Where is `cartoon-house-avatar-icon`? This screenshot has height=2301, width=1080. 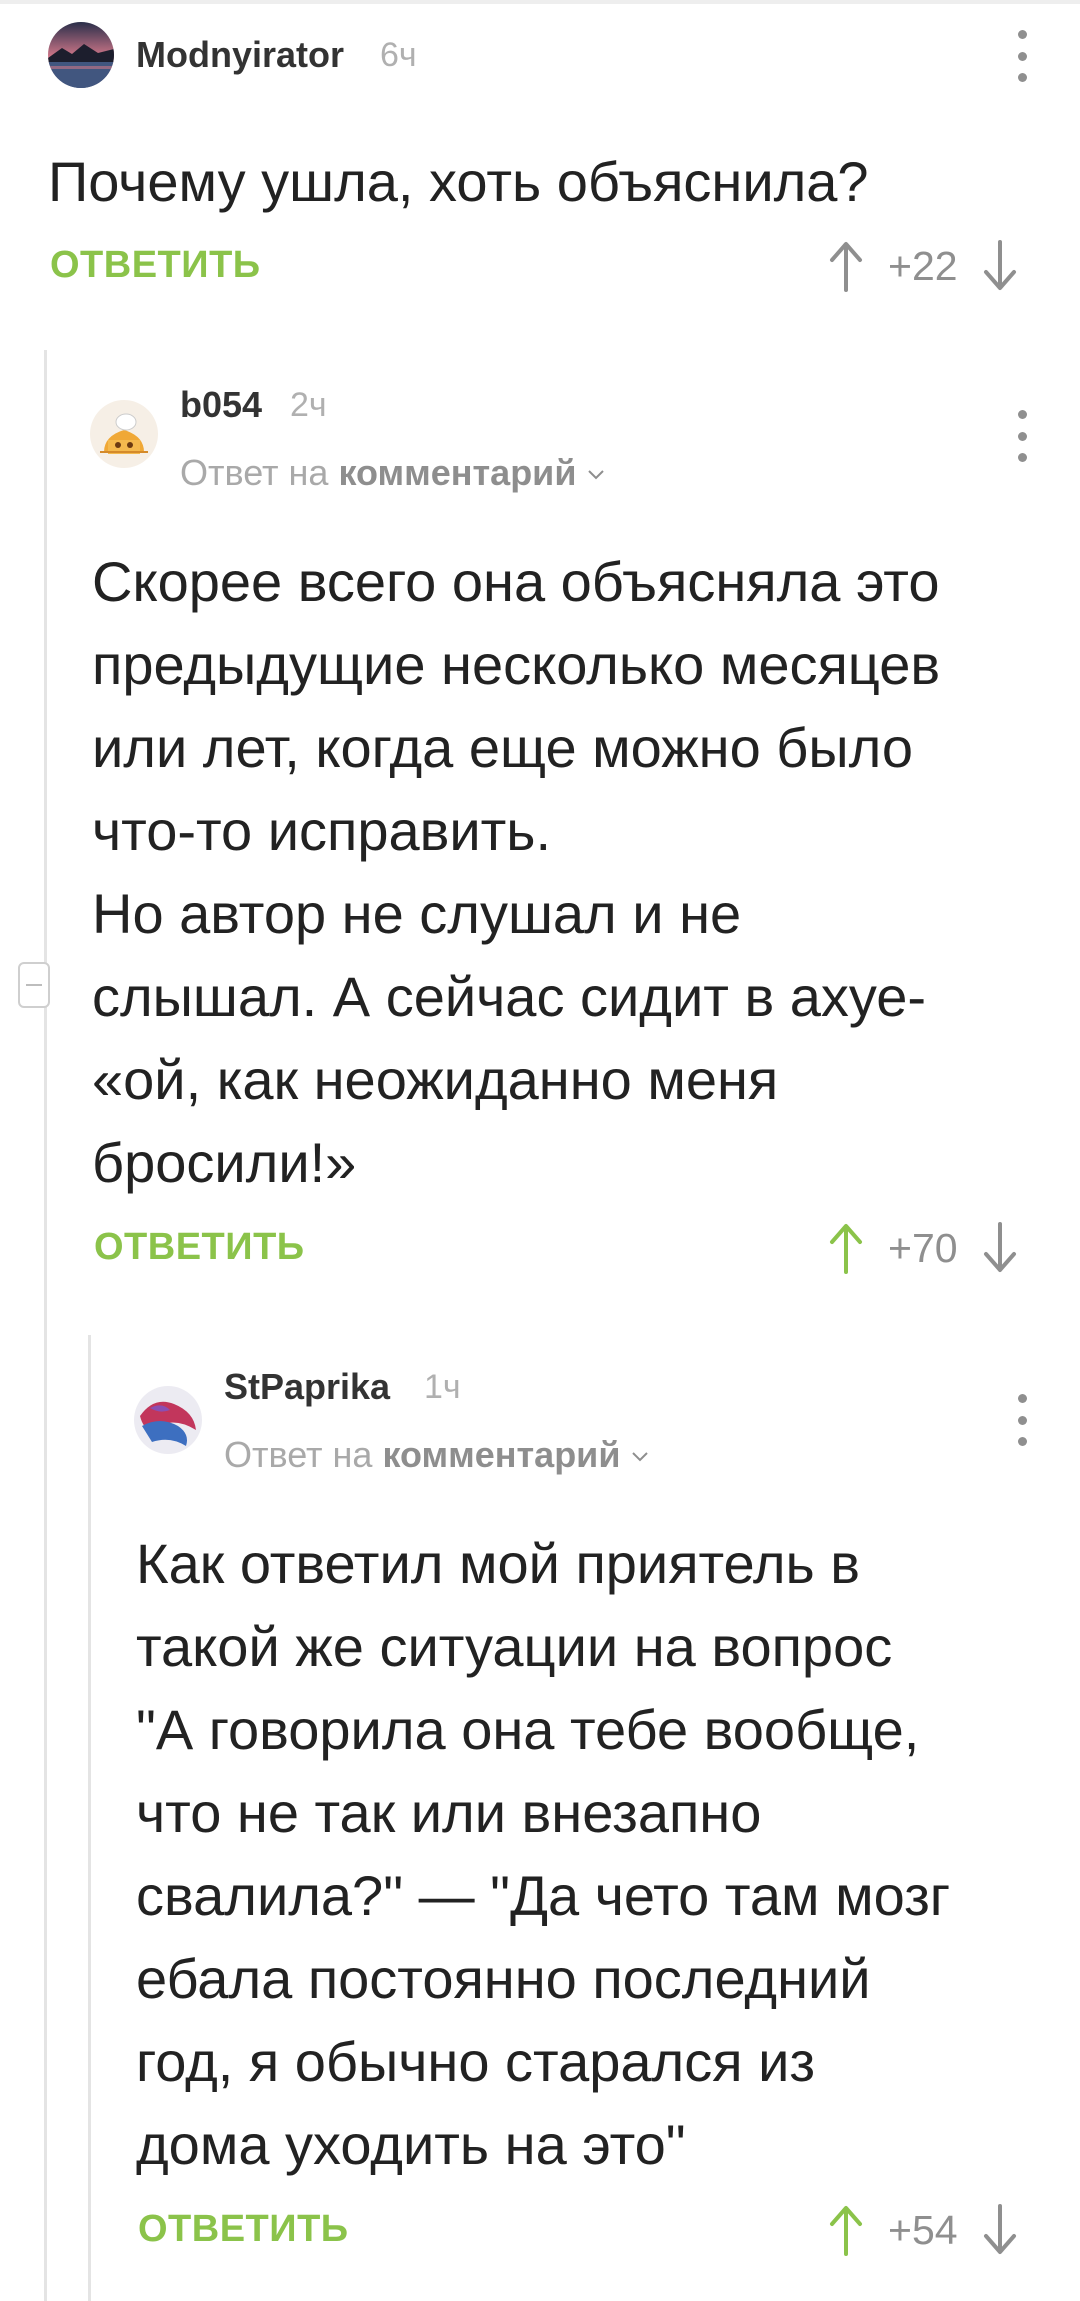 cartoon-house-avatar-icon is located at coordinates (124, 434).